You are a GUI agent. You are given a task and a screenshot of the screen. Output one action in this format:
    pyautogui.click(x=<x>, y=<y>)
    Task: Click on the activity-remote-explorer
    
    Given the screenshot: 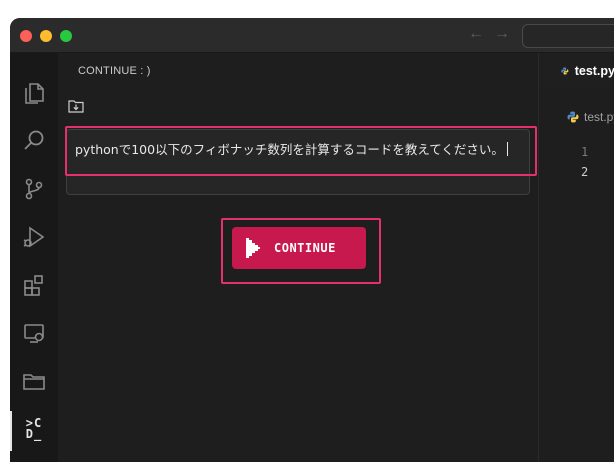 What is the action you would take?
    pyautogui.click(x=34, y=333)
    